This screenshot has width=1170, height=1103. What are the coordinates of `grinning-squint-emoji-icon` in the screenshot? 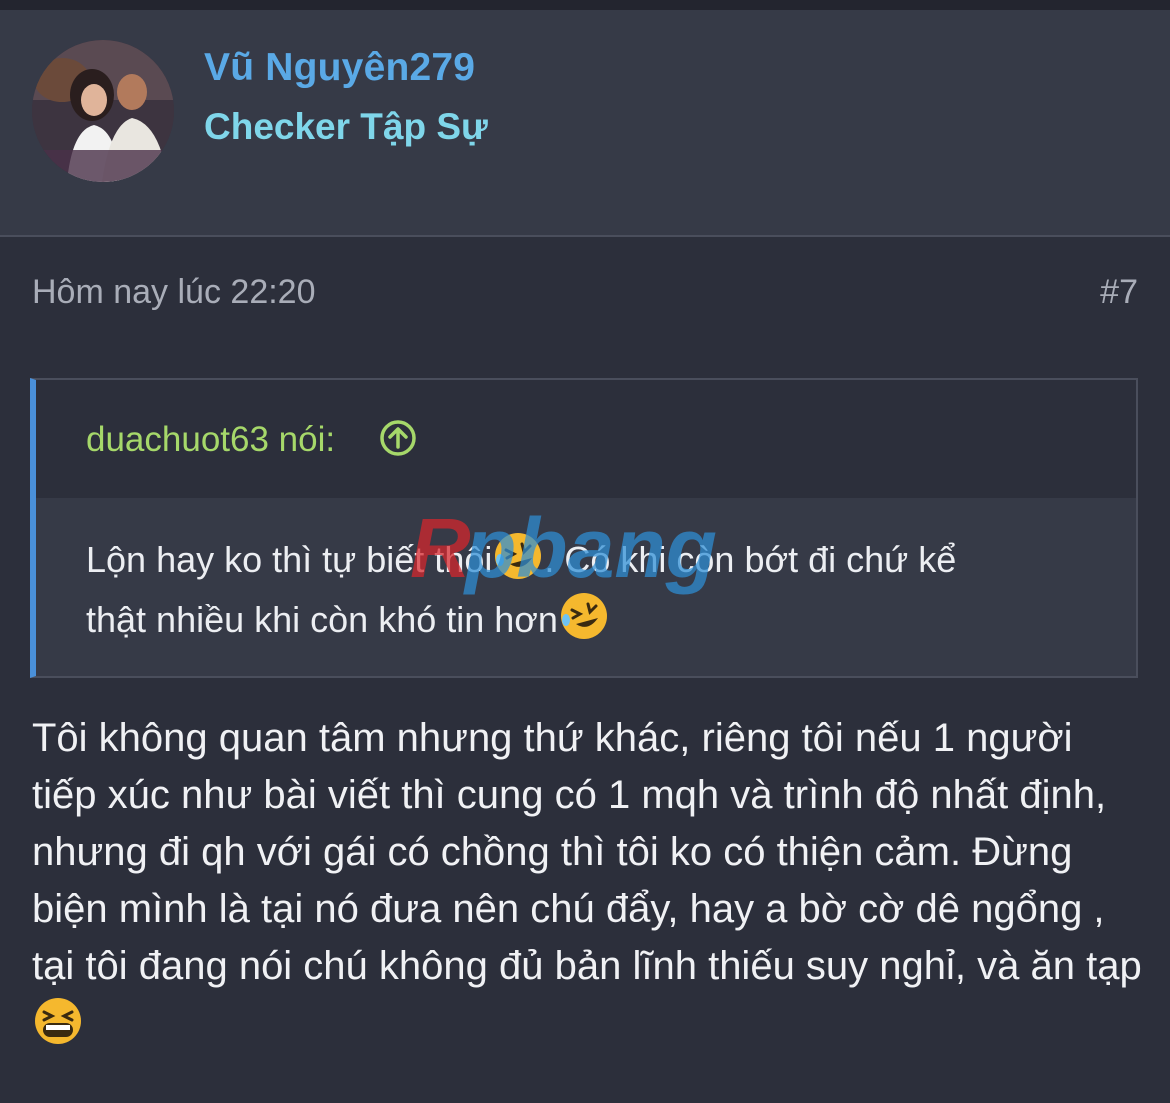 It's located at (58, 1021).